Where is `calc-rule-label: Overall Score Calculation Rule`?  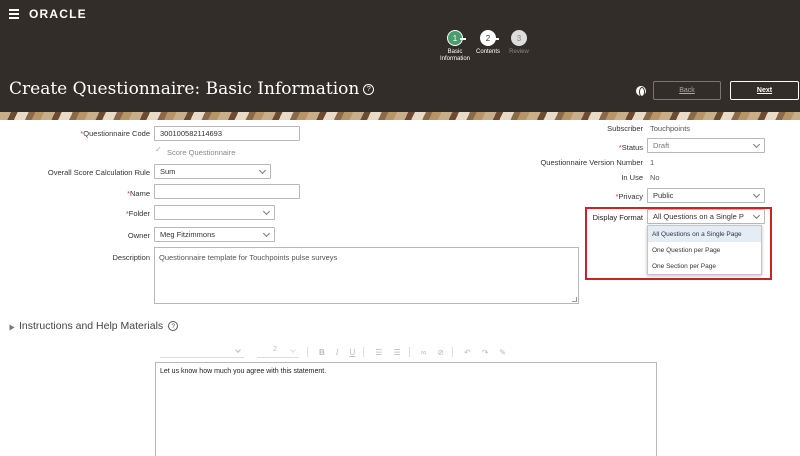
calc-rule-label: Overall Score Calculation Rule is located at coordinates (98, 172).